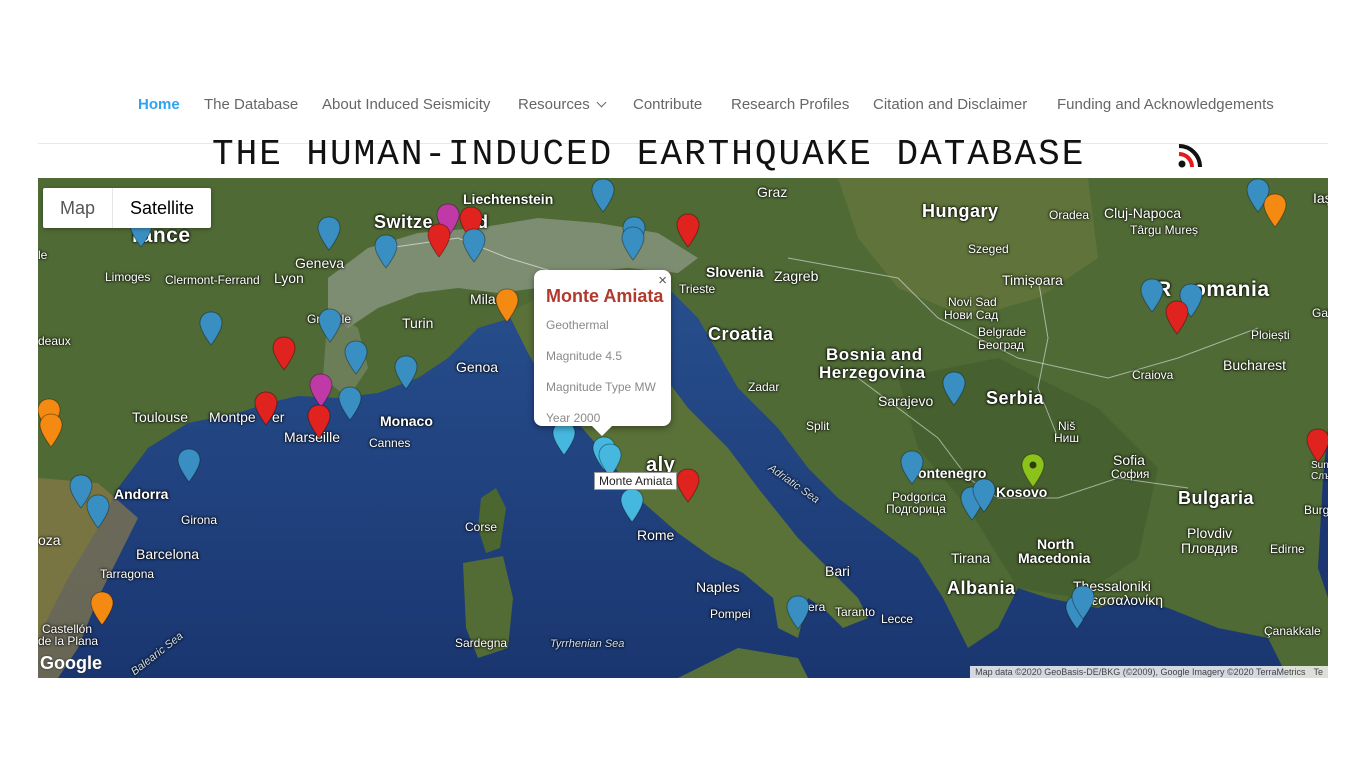 Image resolution: width=1366 pixels, height=768 pixels. What do you see at coordinates (162, 208) in the screenshot?
I see `map-type-satellite-button: Satellite` at bounding box center [162, 208].